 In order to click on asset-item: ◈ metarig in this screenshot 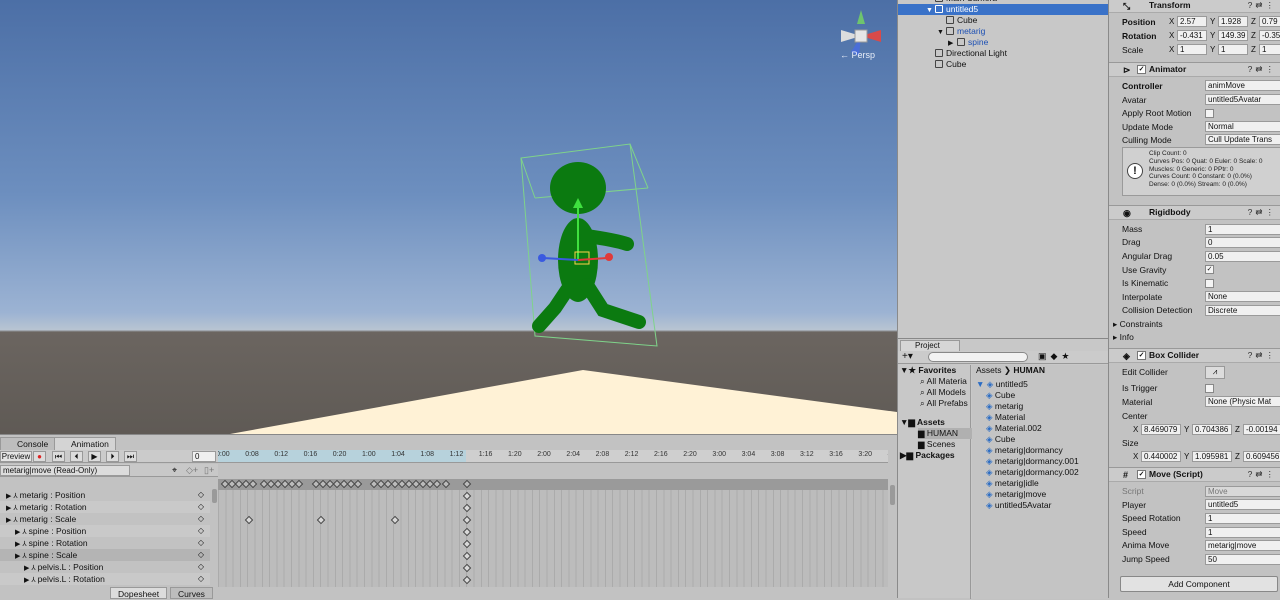, I will do `click(1004, 406)`.